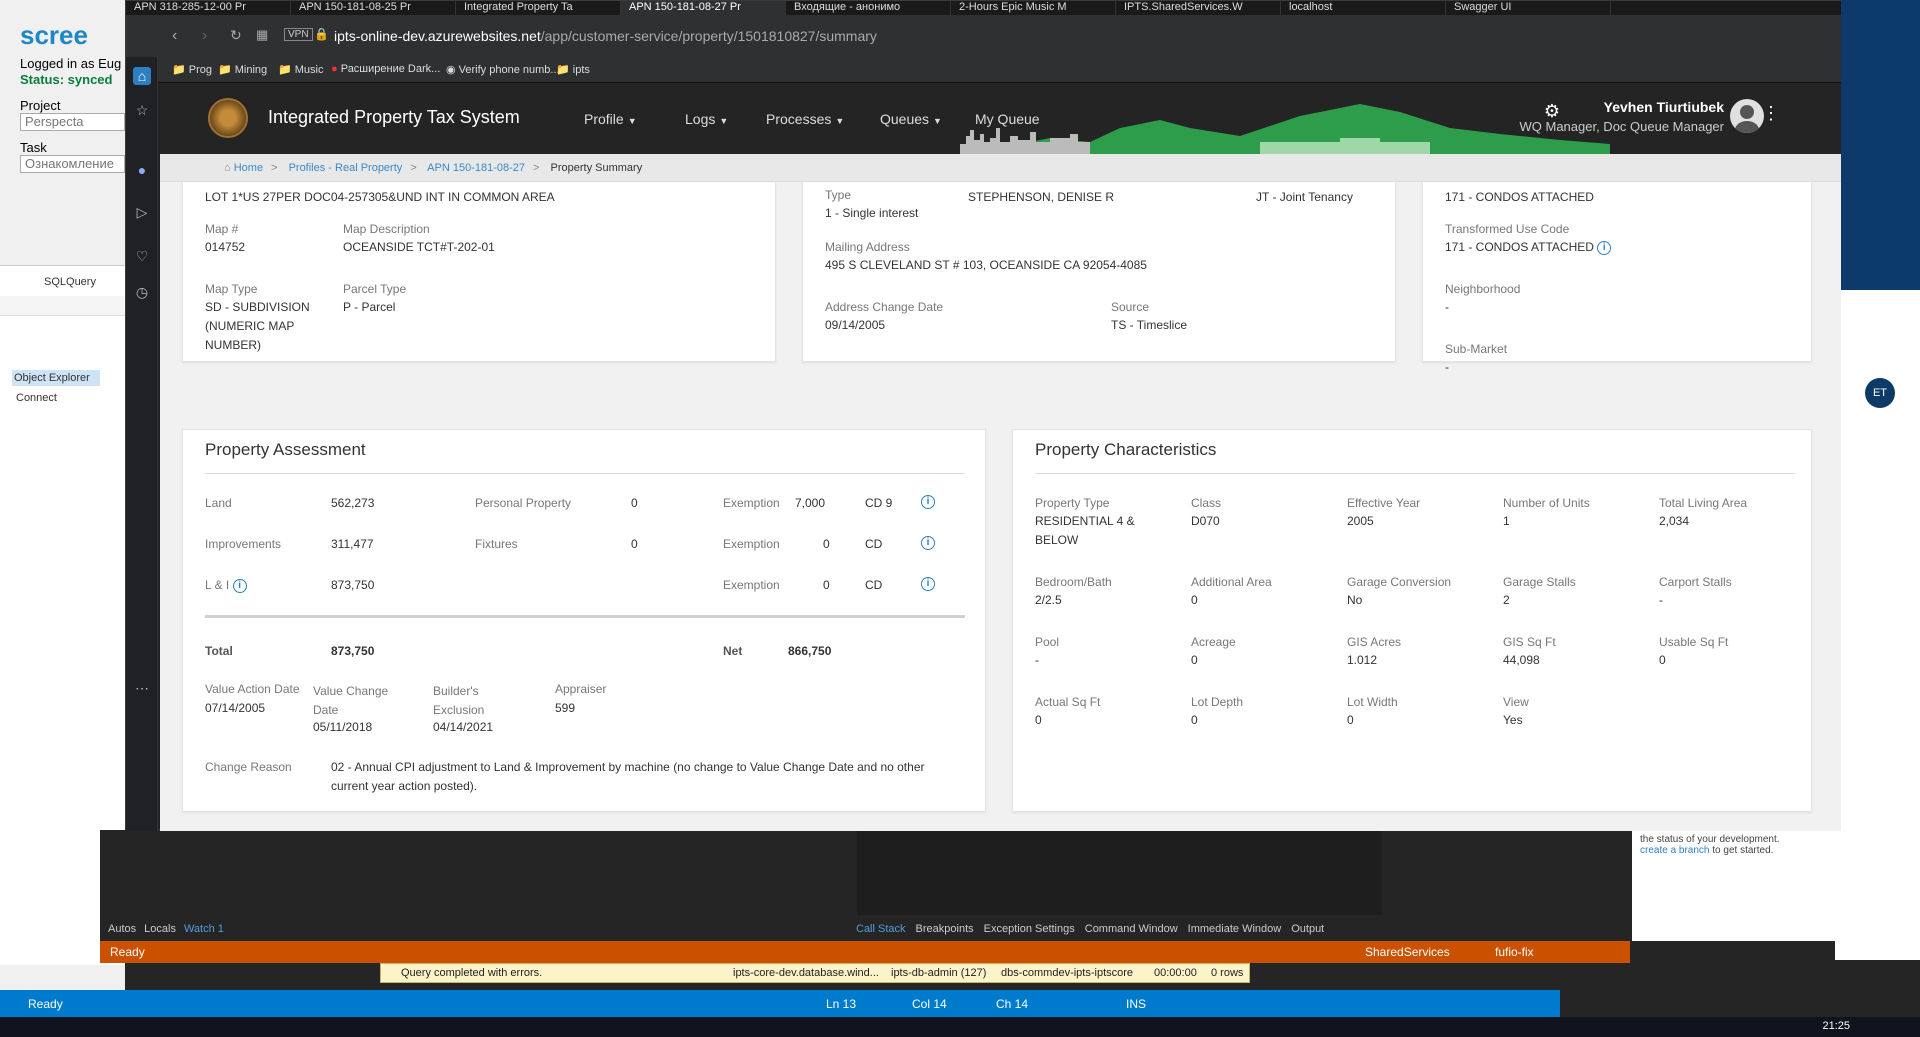 The height and width of the screenshot is (1037, 1920). I want to click on user-name: Yevhen Tiurtiubek, so click(1664, 107).